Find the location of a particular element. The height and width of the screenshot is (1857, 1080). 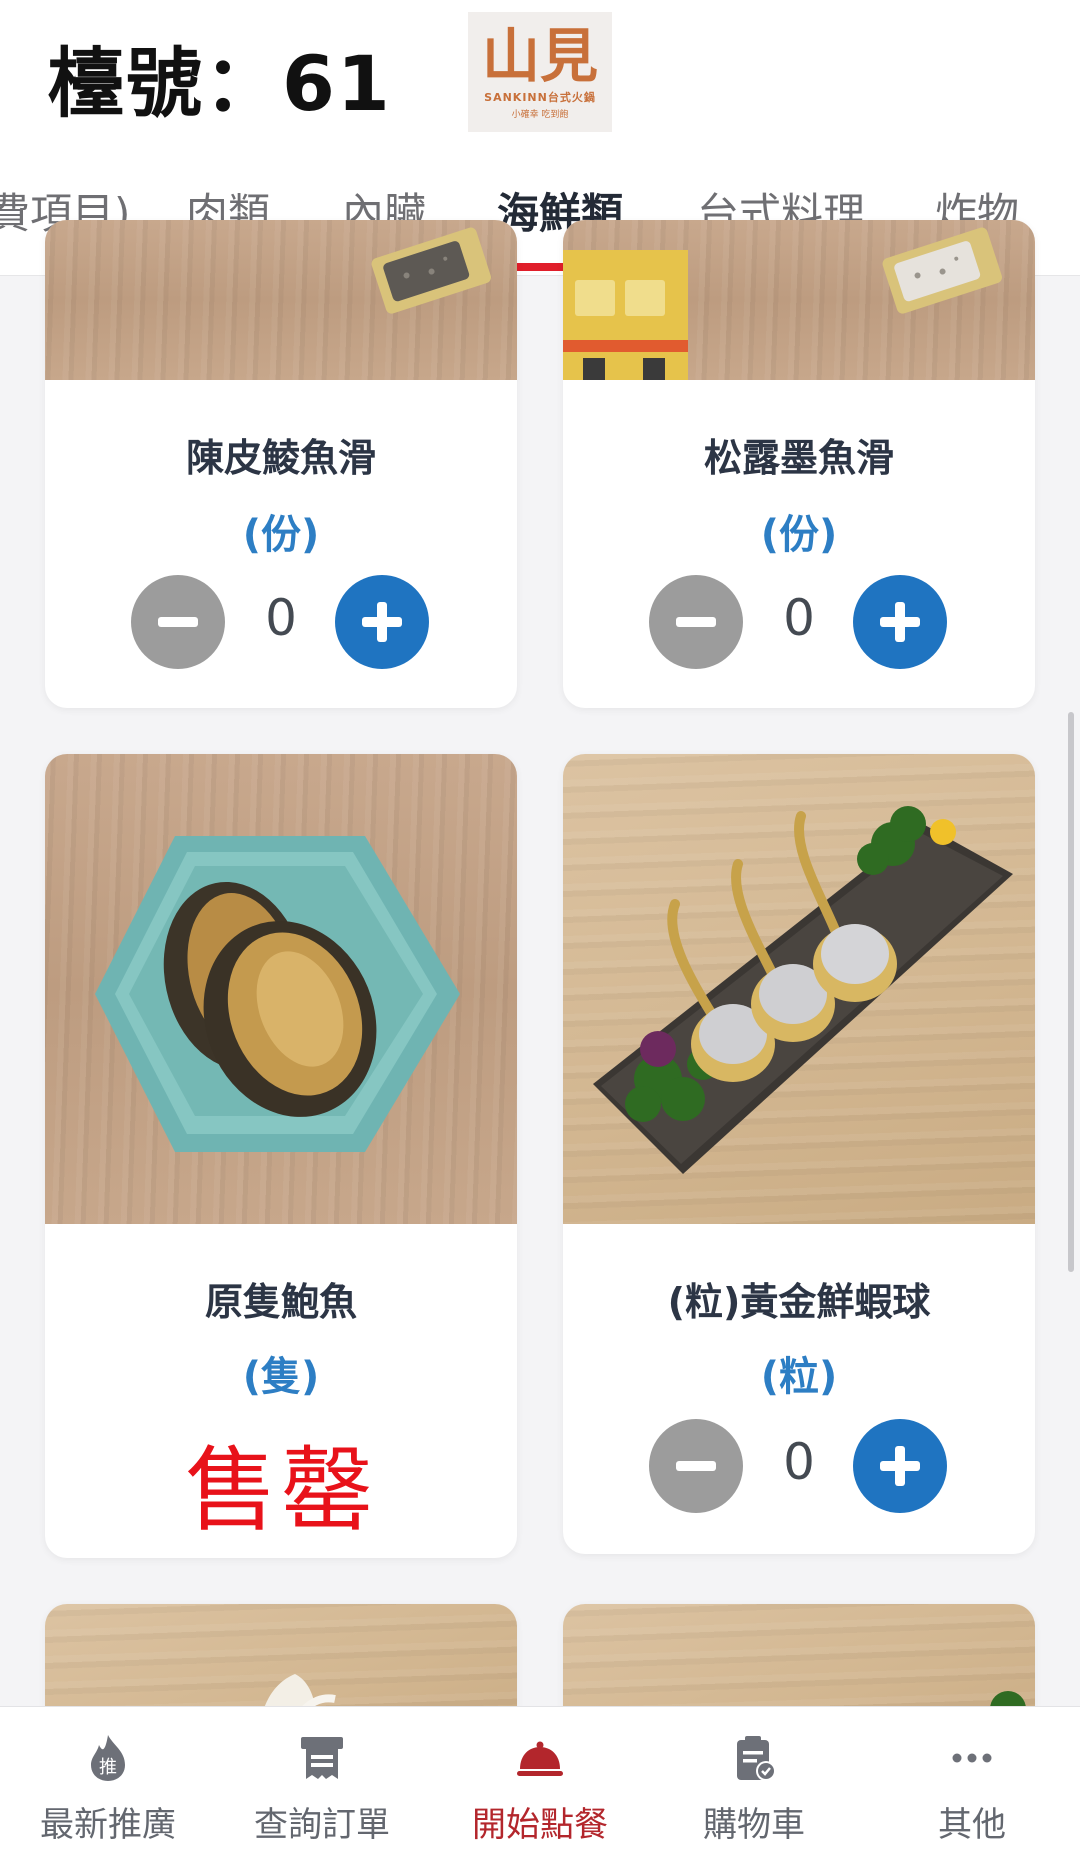

nav-more: 其他 is located at coordinates (972, 1789).